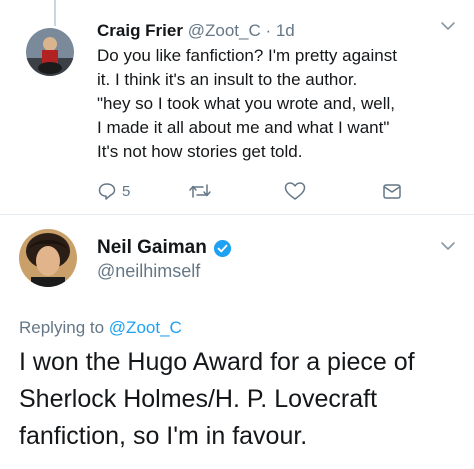  I want to click on author-handle: @Zoot_C, so click(224, 30).